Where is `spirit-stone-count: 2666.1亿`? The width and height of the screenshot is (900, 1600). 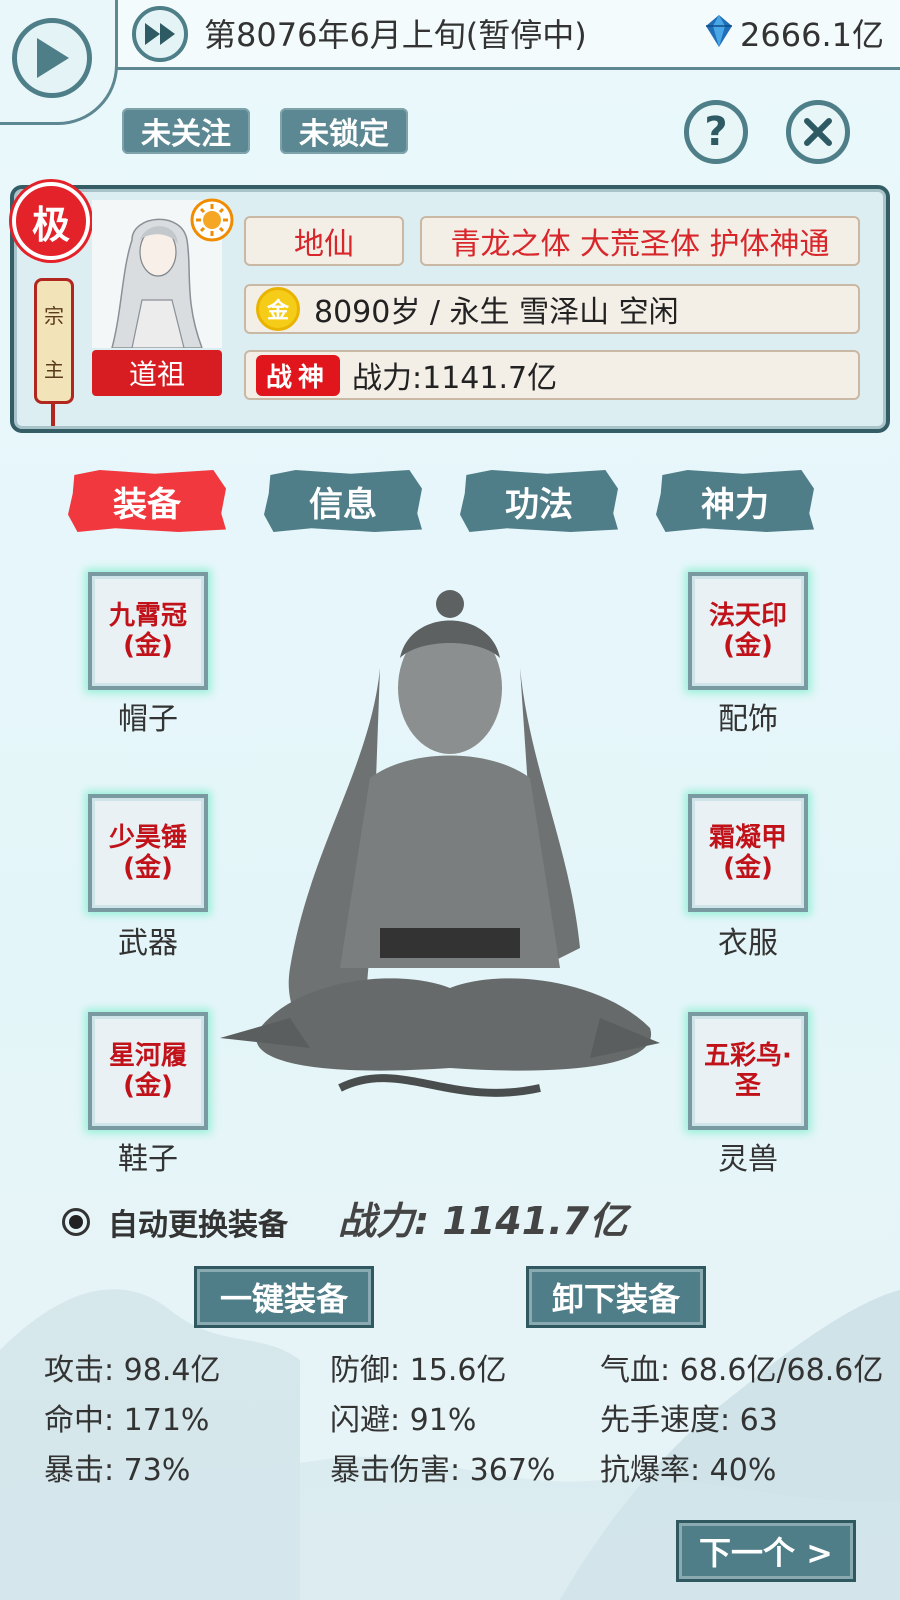 spirit-stone-count: 2666.1亿 is located at coordinates (812, 35).